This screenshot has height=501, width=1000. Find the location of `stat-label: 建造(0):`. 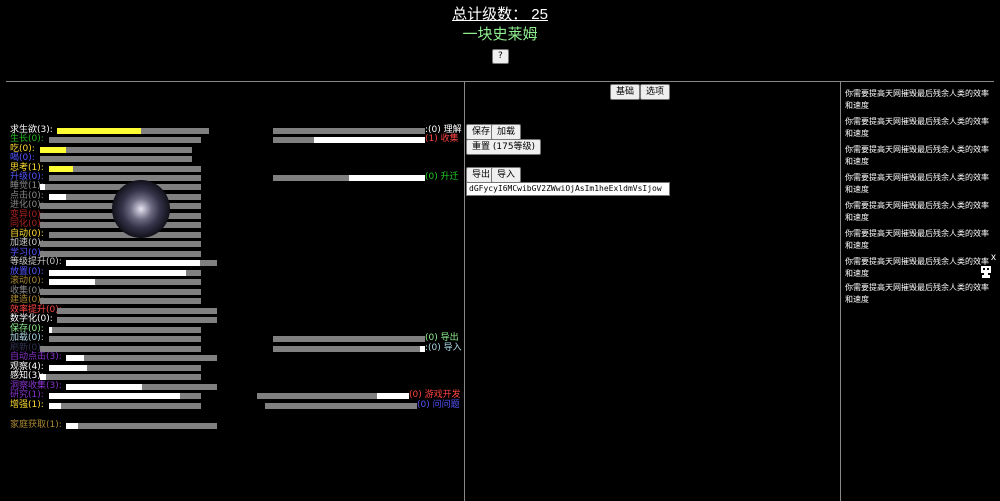

stat-label: 建造(0): is located at coordinates (27, 300).